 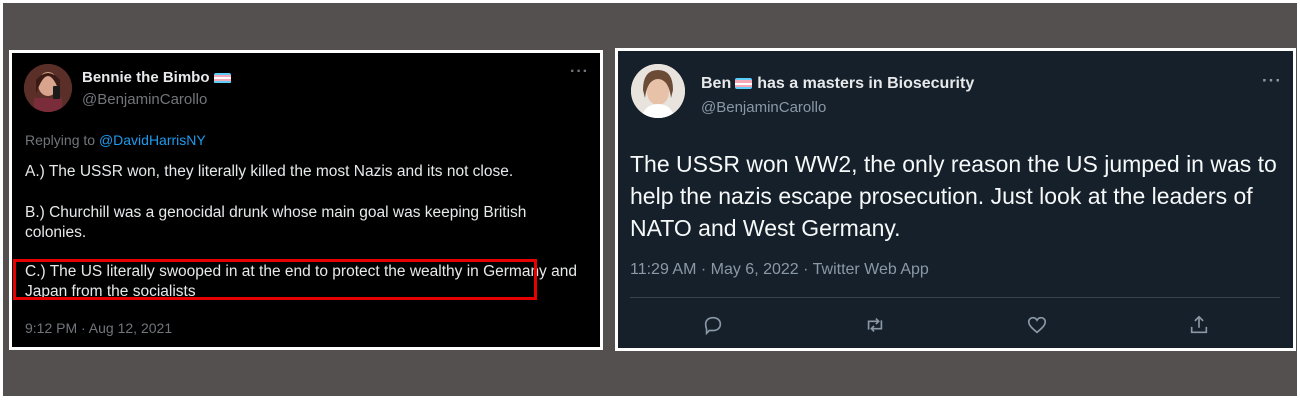 I want to click on replying-prefix: Replying to, so click(x=60, y=140).